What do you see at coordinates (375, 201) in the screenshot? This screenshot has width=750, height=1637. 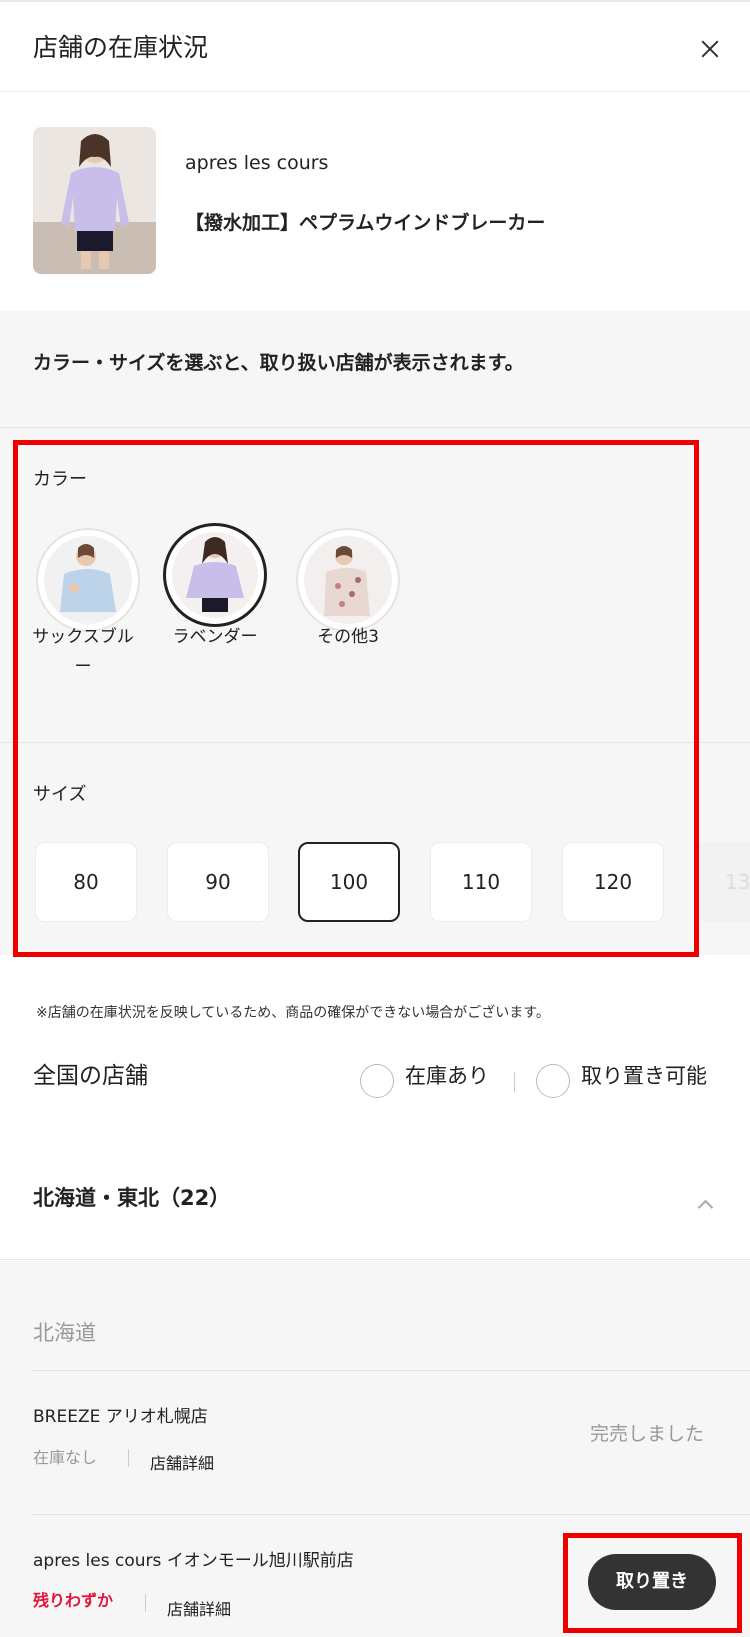 I see `product-summary: apres les cours 【撥水加工】ペプラムウインドブレーカー` at bounding box center [375, 201].